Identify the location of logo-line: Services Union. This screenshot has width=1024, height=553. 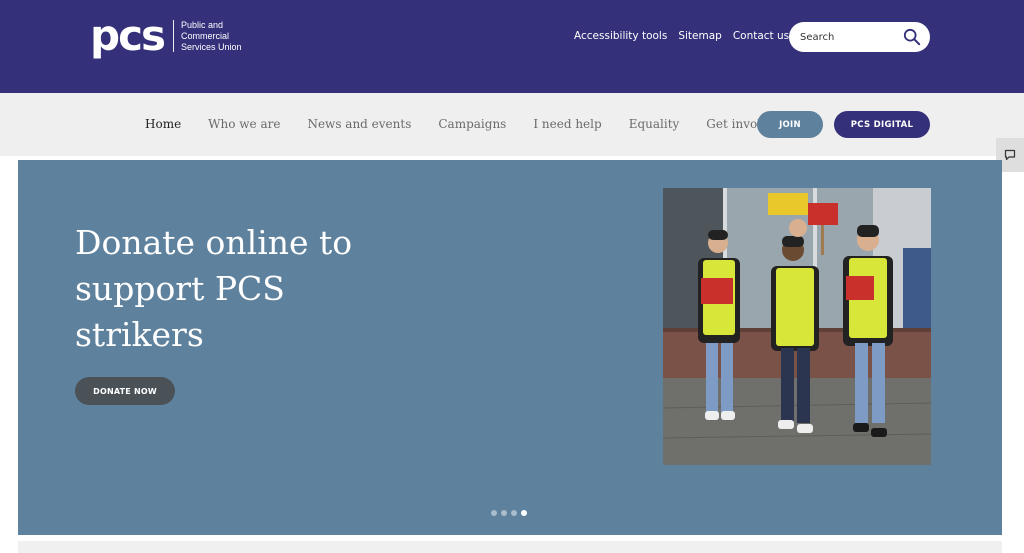
(211, 46).